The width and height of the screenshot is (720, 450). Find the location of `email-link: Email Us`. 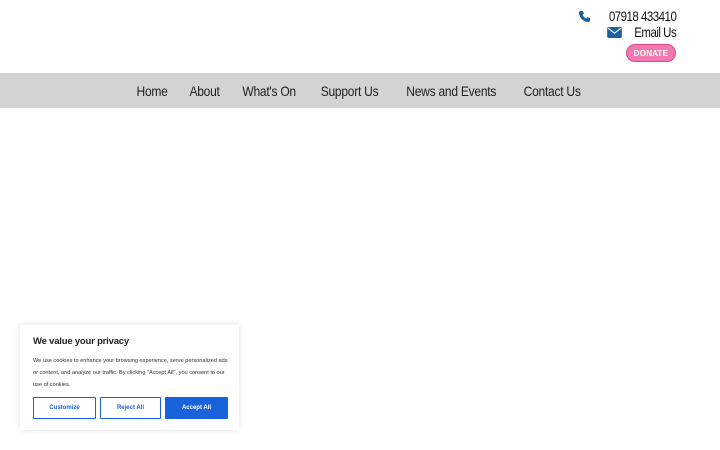

email-link: Email Us is located at coordinates (576, 32).